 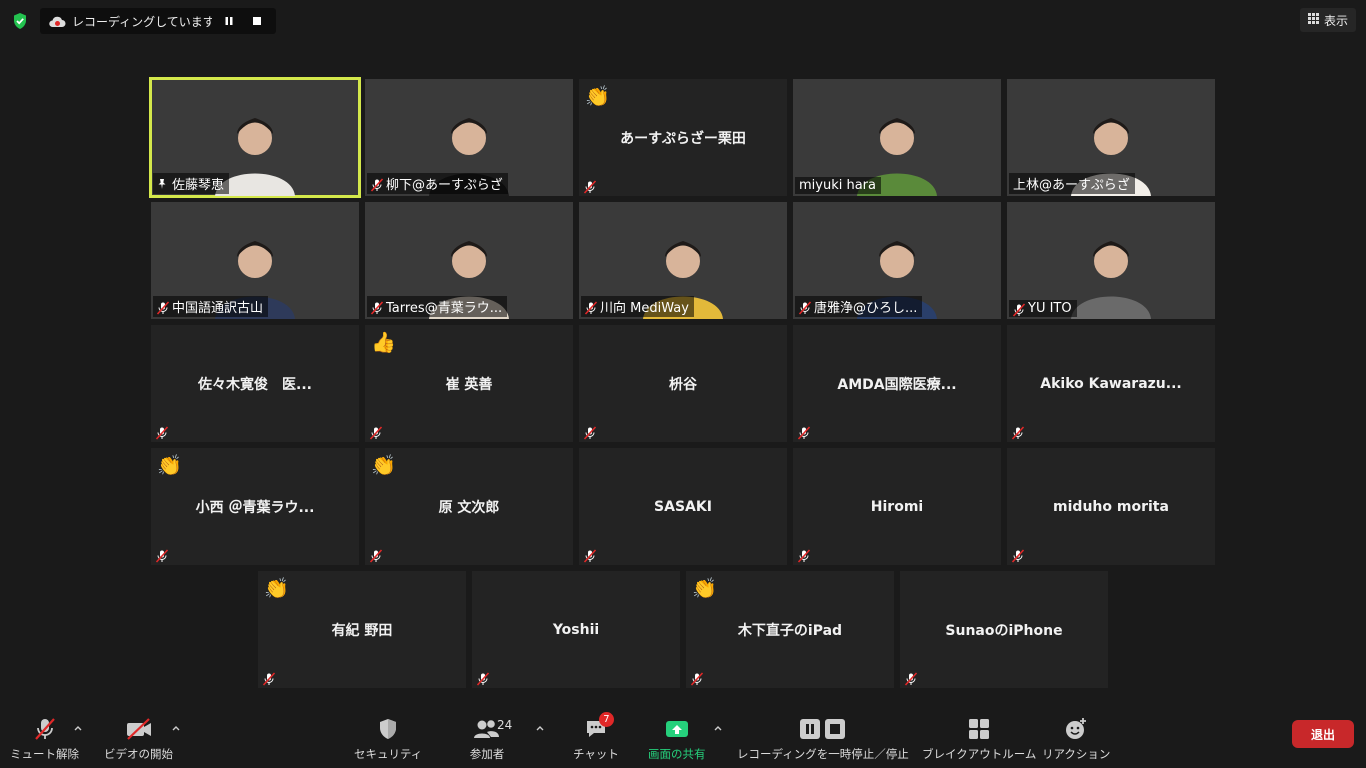 I want to click on participant-name: 柳下@あーすぷらざ, so click(x=444, y=185).